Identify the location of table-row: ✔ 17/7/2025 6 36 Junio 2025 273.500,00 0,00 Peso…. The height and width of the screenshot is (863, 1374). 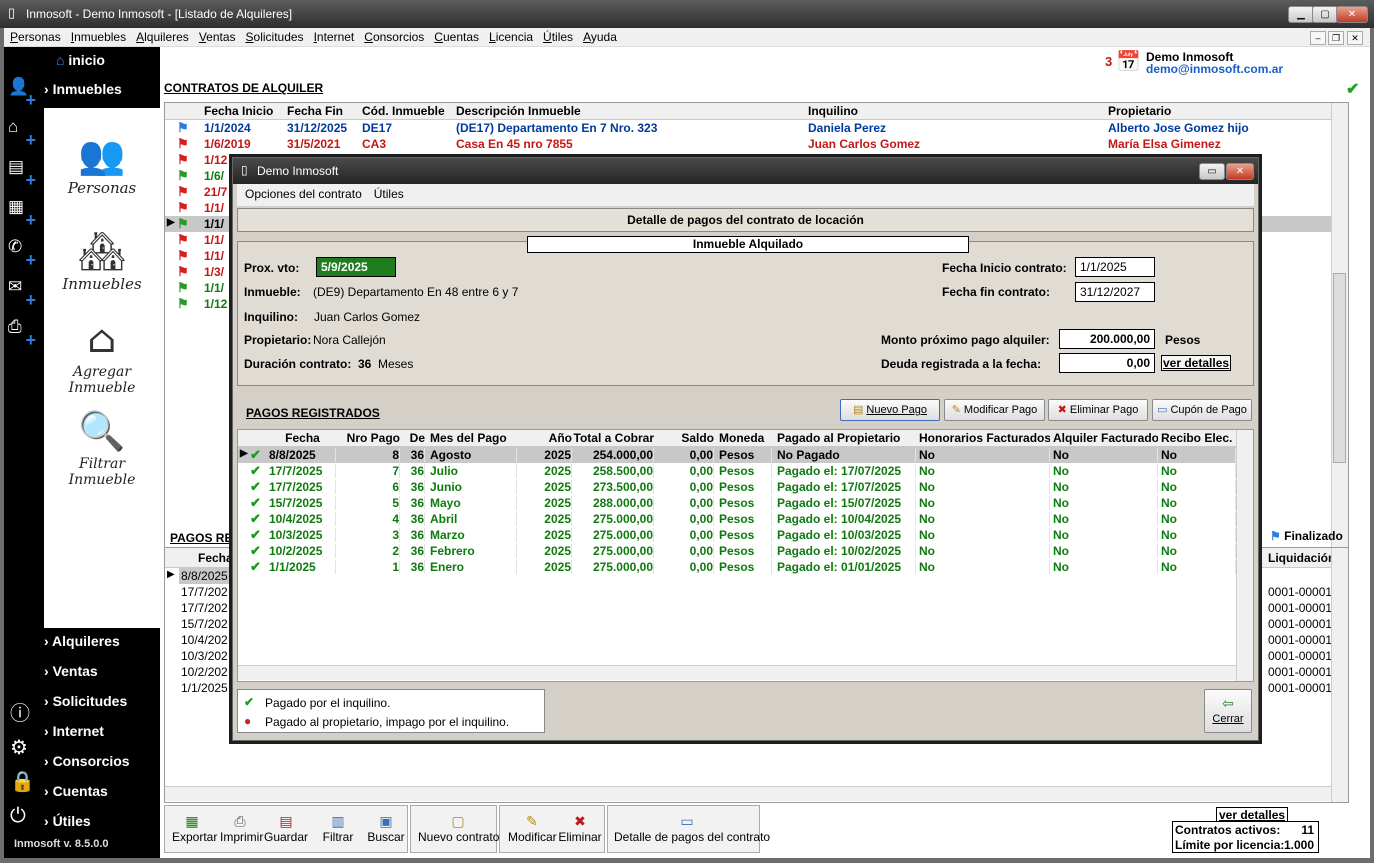
(737, 487).